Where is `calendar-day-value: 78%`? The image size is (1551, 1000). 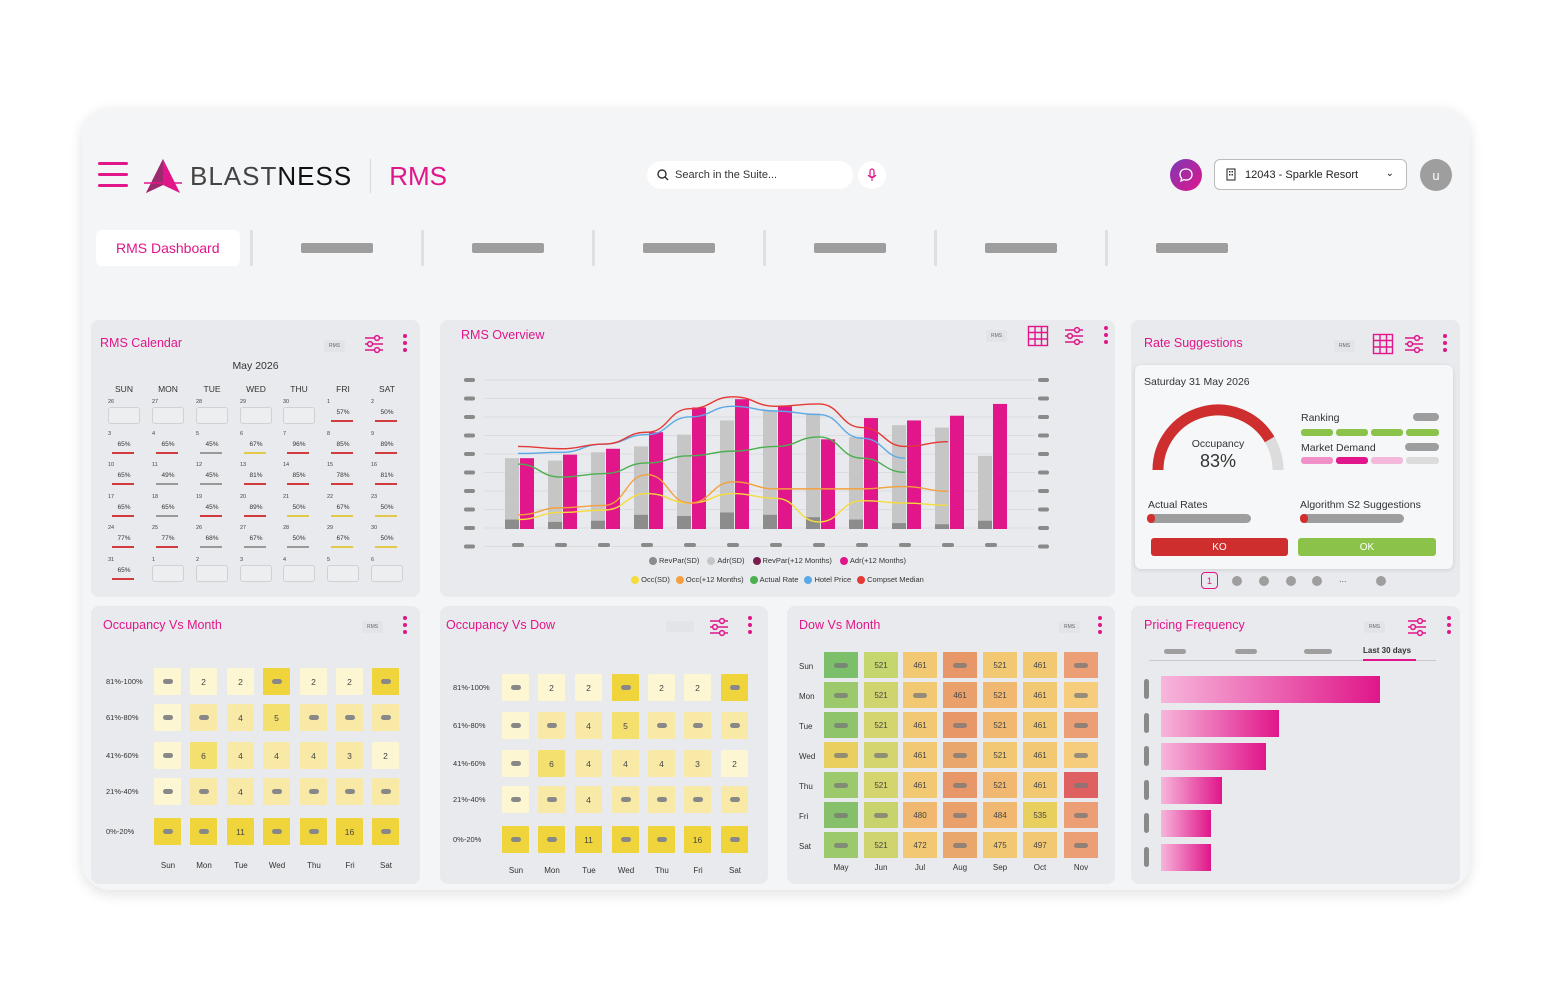
calendar-day-value: 78% is located at coordinates (343, 475).